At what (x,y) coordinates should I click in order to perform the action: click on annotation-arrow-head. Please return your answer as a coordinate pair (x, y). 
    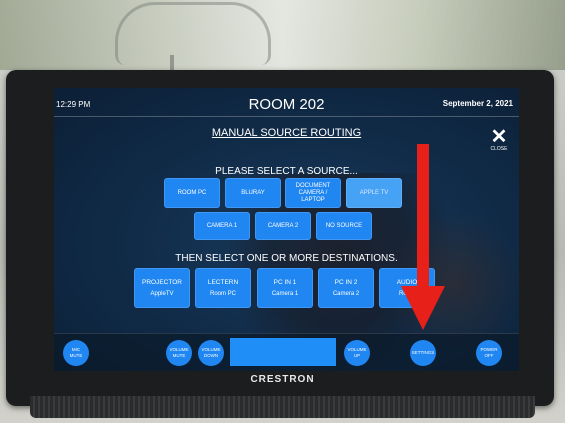
    Looking at the image, I should click on (423, 308).